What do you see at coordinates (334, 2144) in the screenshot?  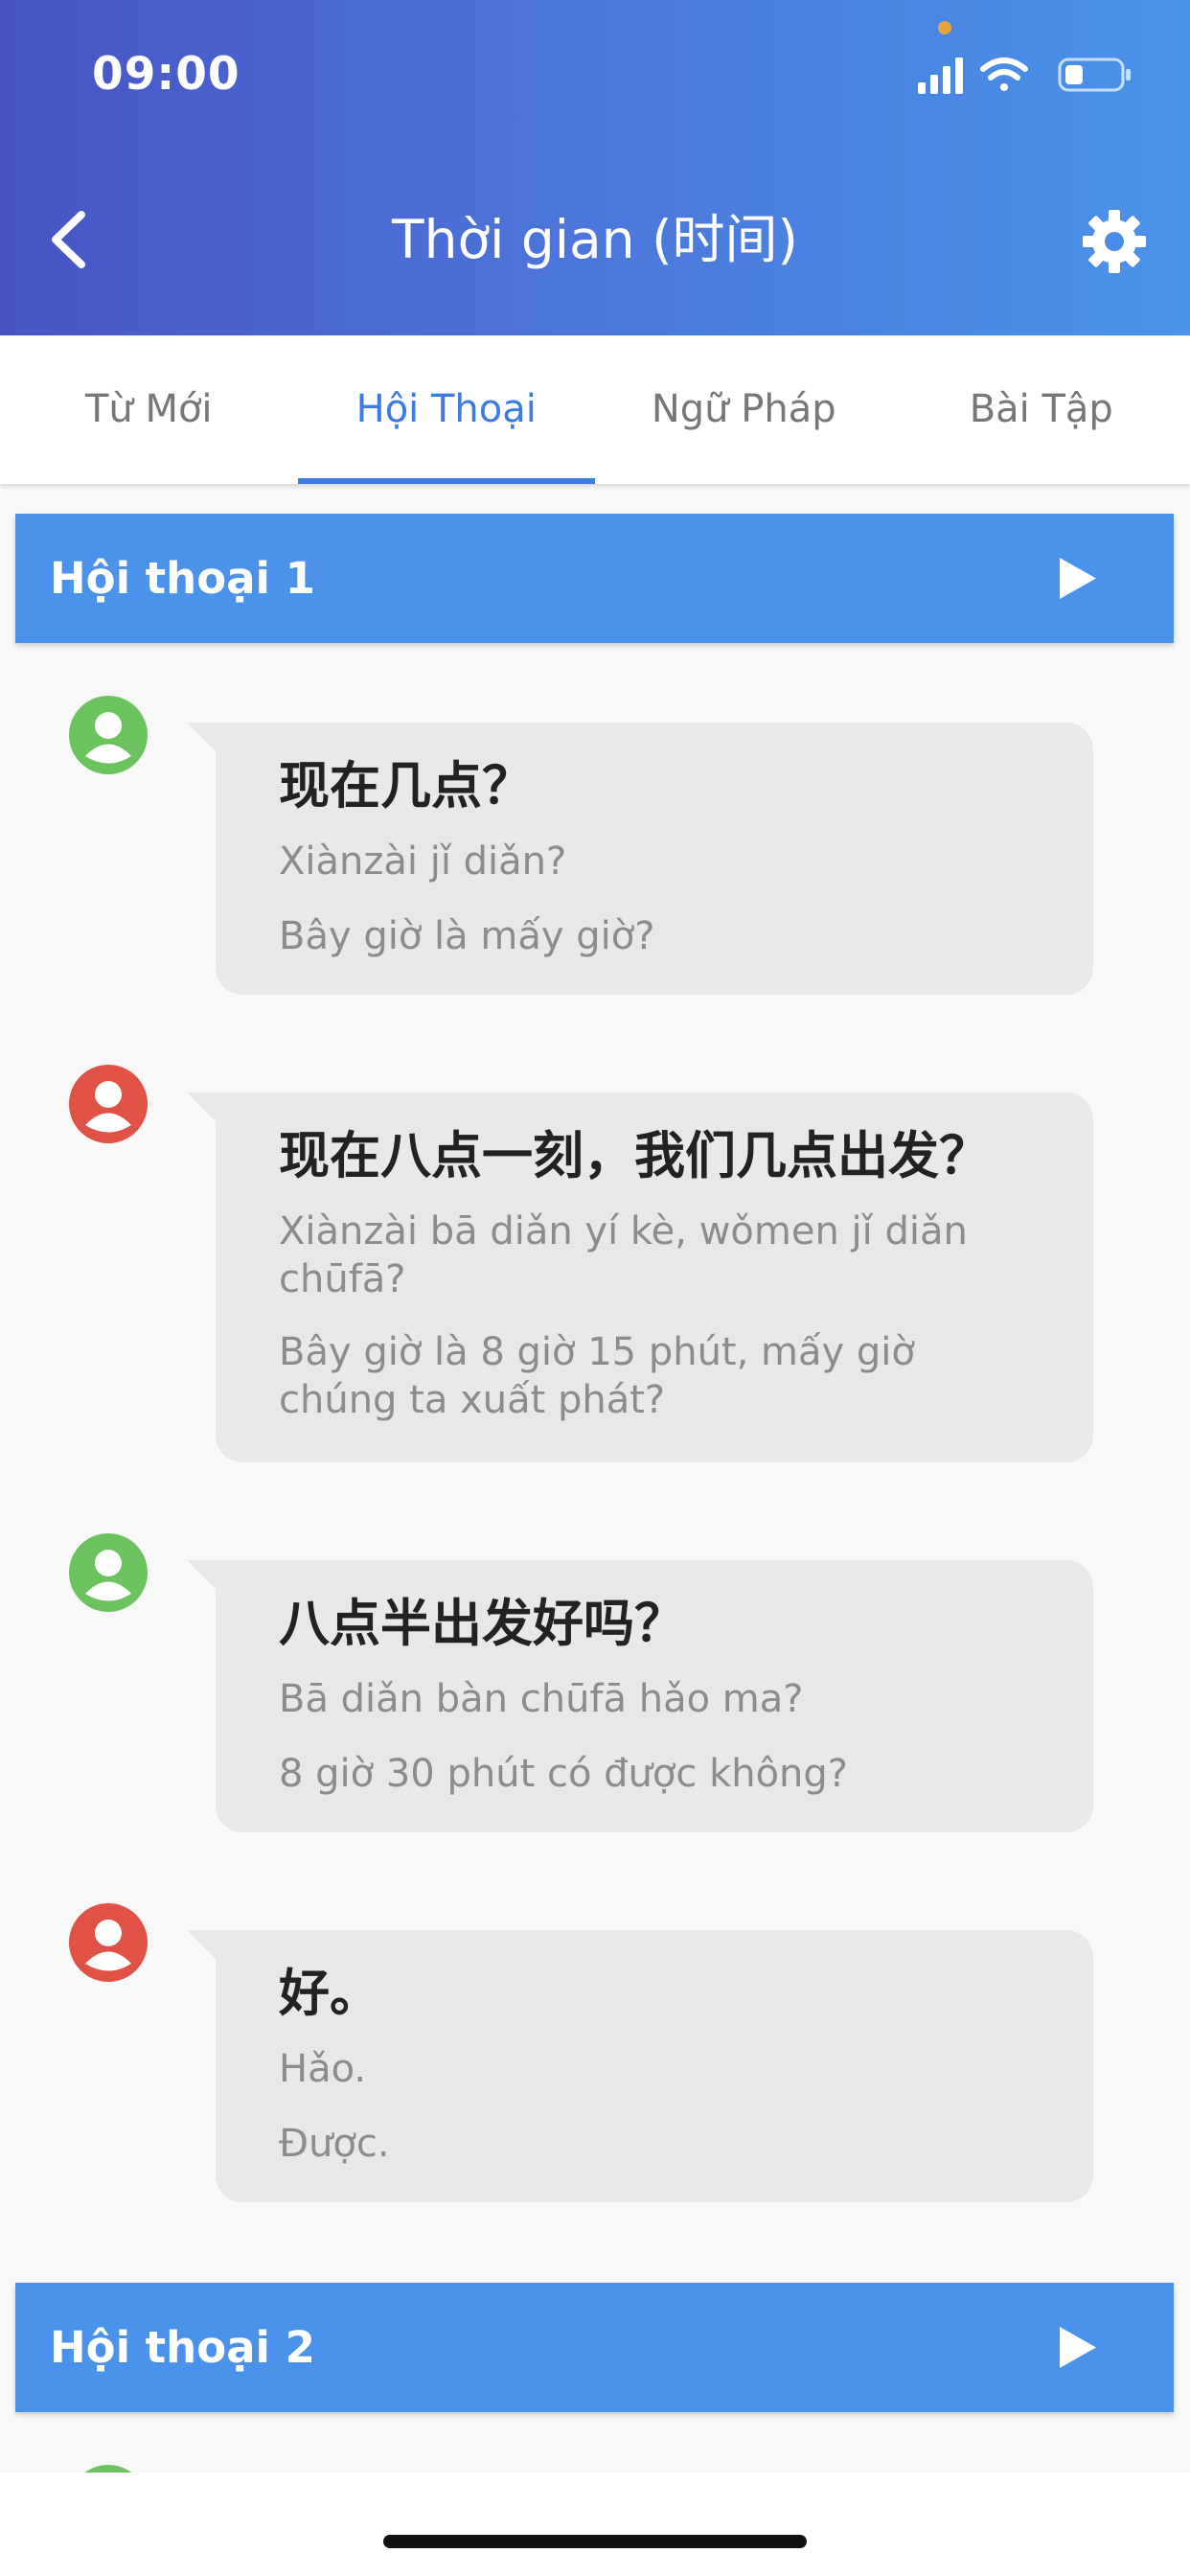 I see `translation-text: Được.` at bounding box center [334, 2144].